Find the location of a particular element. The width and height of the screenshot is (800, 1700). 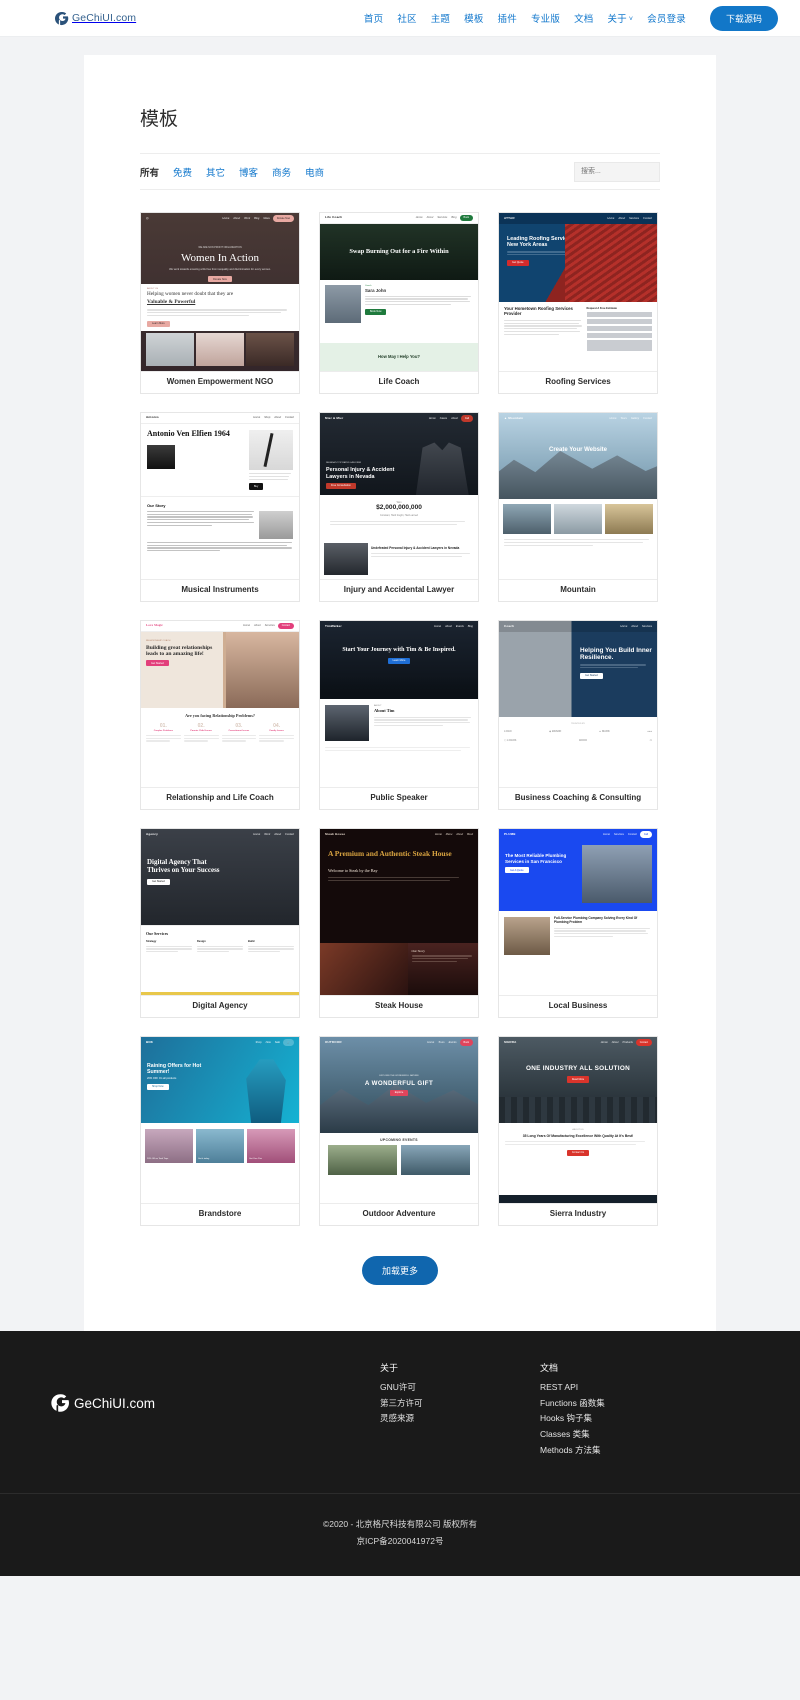

thumb-brand: ATTAR is located at coordinates (509, 217).